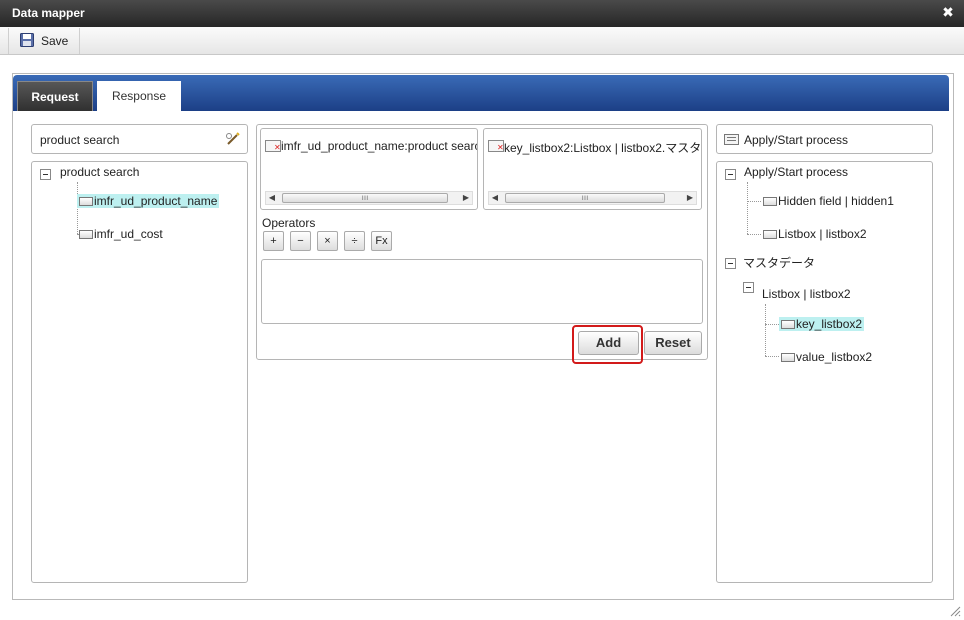 Image resolution: width=964 pixels, height=620 pixels. Describe the element at coordinates (608, 343) in the screenshot. I see `add-button: Add` at that location.